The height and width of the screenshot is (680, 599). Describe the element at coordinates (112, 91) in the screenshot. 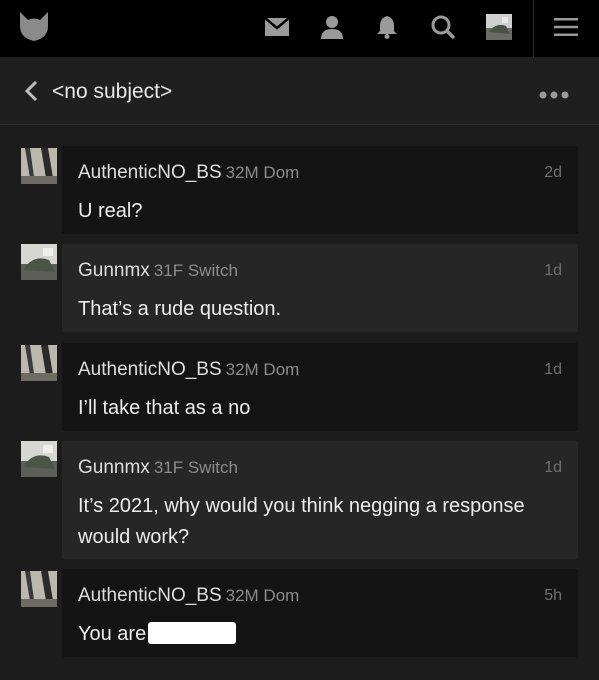

I see `conversation-subject: <no subject>` at that location.